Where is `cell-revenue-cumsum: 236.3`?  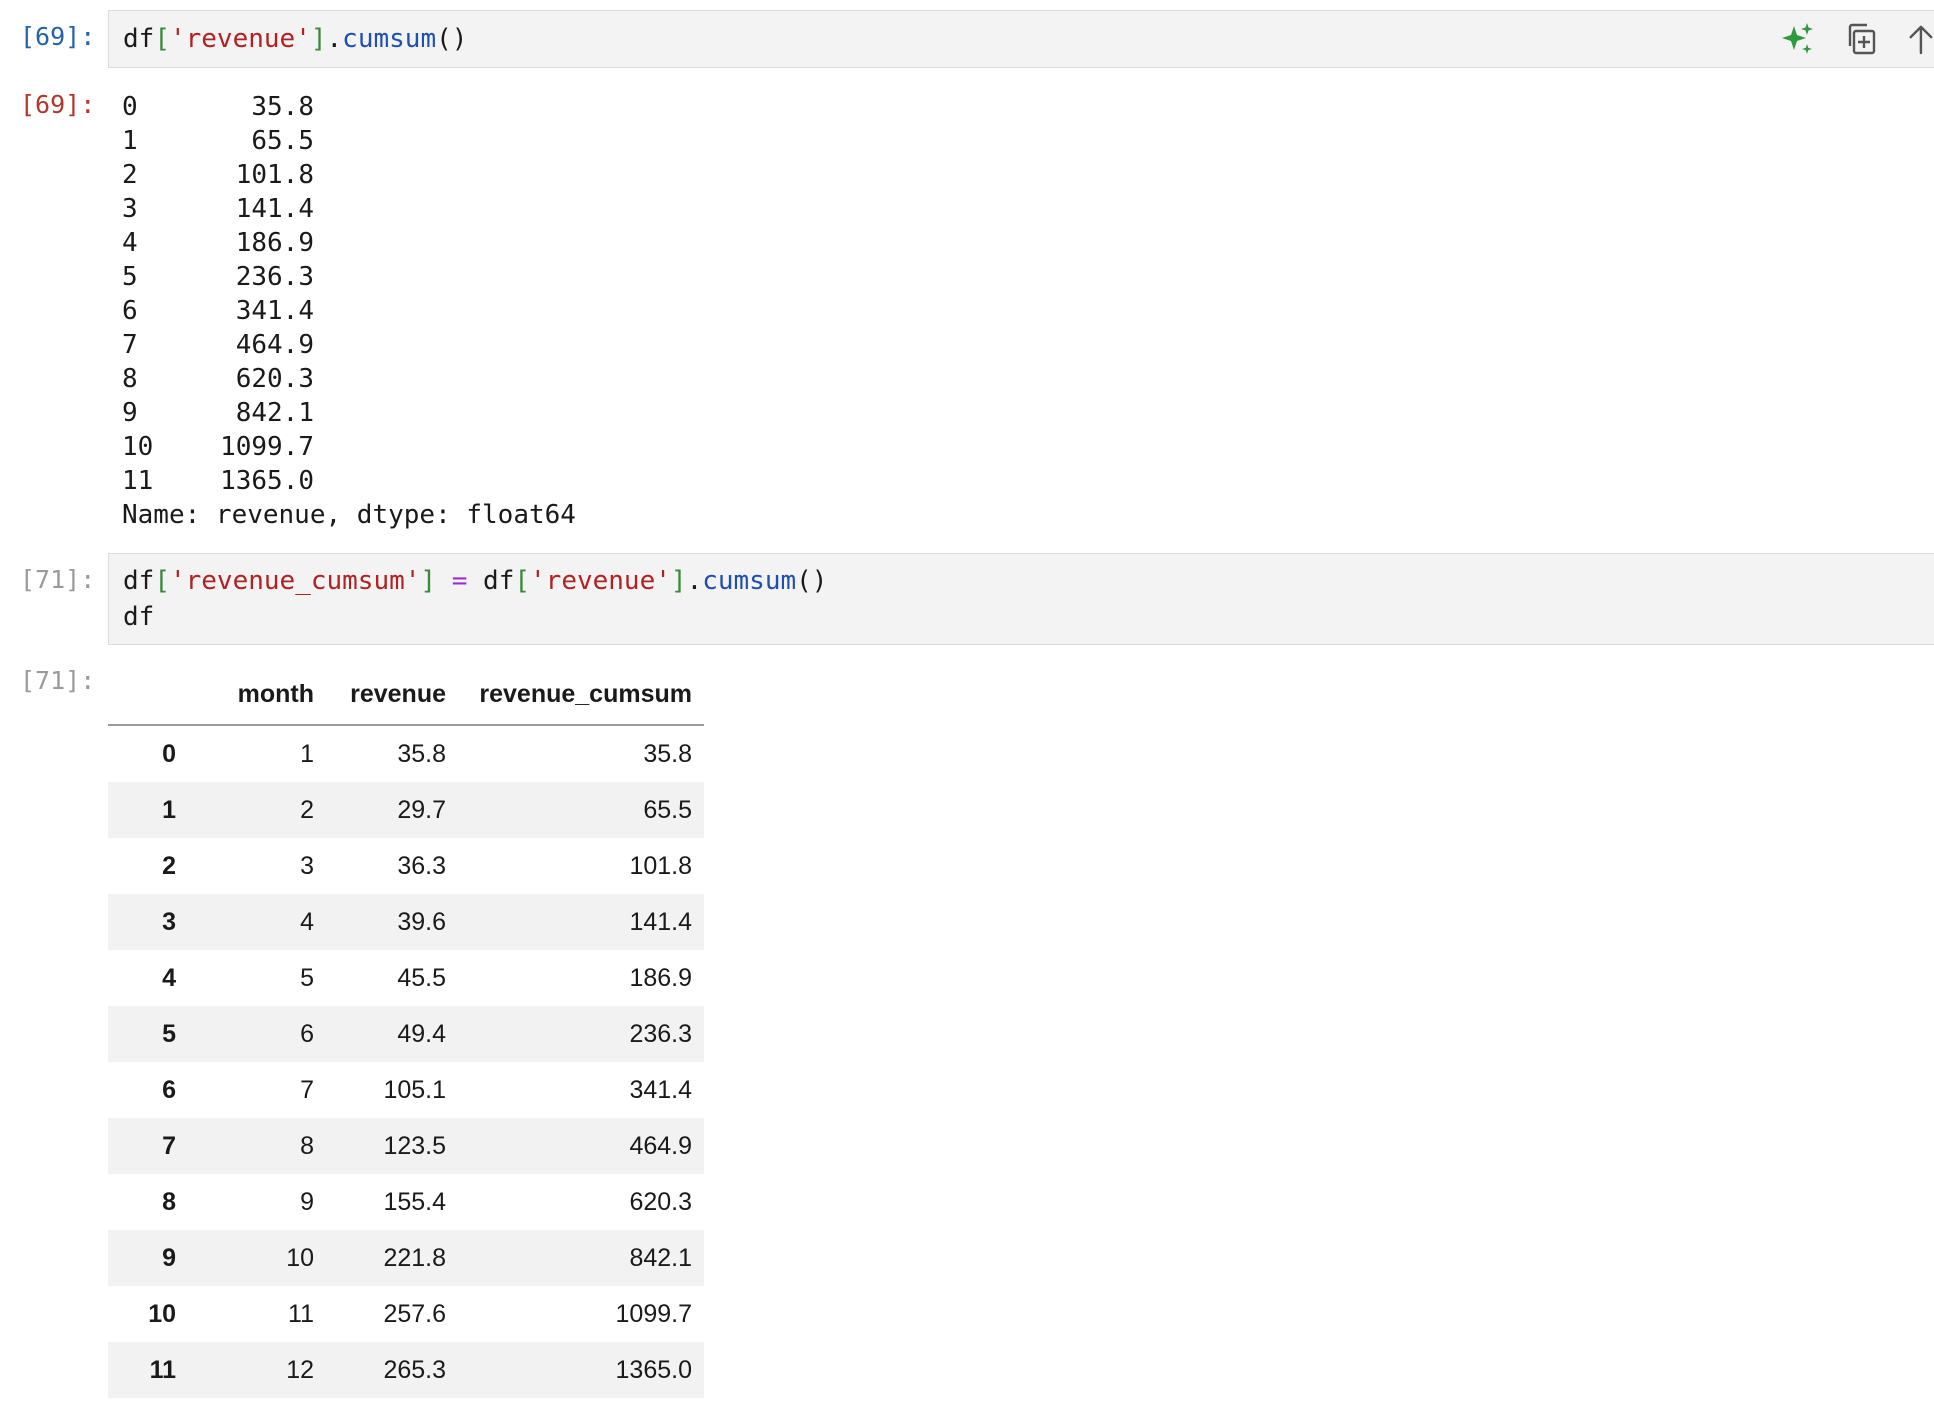
cell-revenue-cumsum: 236.3 is located at coordinates (660, 1033).